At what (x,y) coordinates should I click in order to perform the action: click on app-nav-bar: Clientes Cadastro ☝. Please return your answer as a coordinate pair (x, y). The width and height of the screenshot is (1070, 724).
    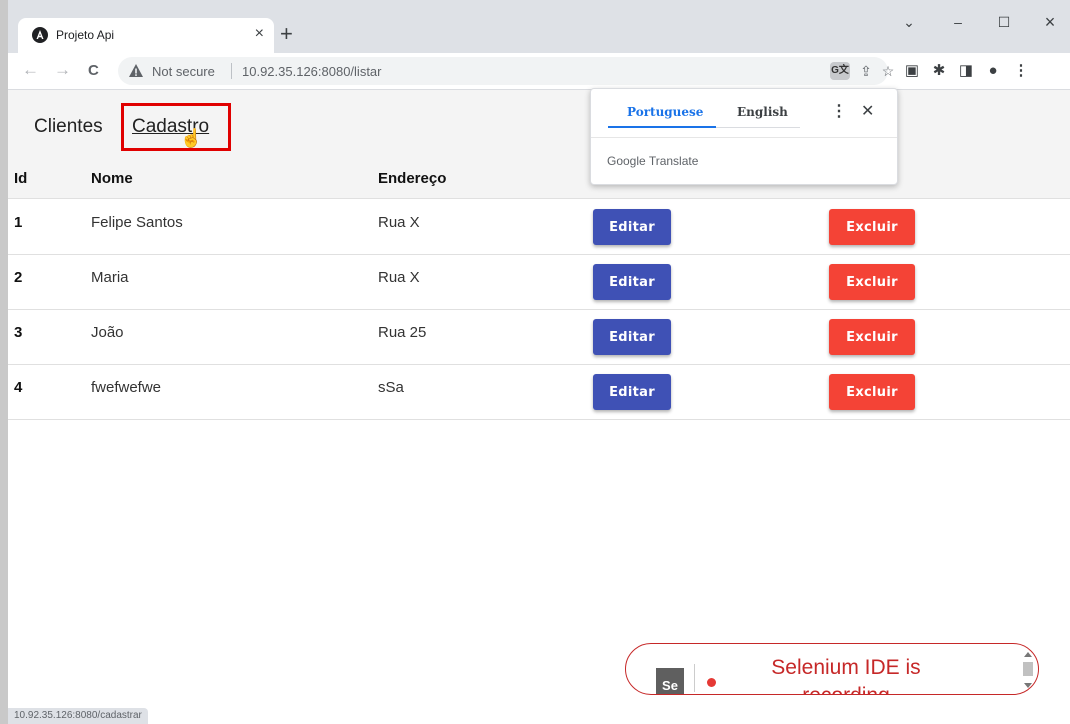
    Looking at the image, I should click on (539, 123).